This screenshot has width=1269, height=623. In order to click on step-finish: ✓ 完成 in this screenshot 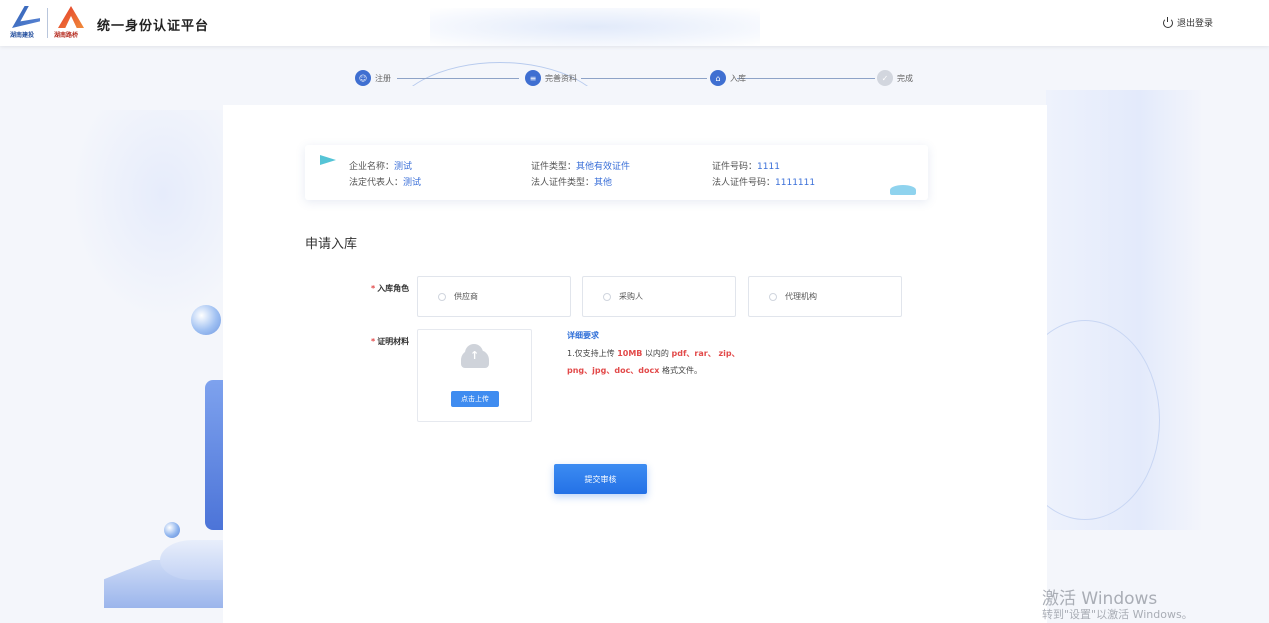, I will do `click(895, 78)`.